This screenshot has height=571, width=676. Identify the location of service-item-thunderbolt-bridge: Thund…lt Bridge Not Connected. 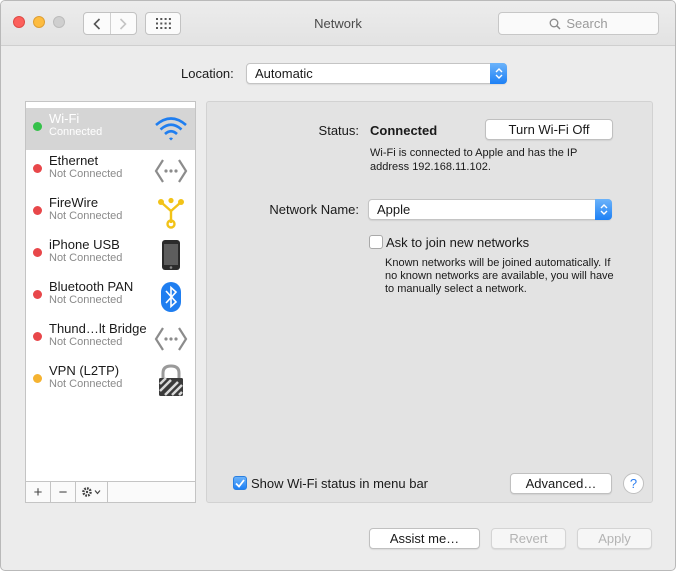
(110, 339).